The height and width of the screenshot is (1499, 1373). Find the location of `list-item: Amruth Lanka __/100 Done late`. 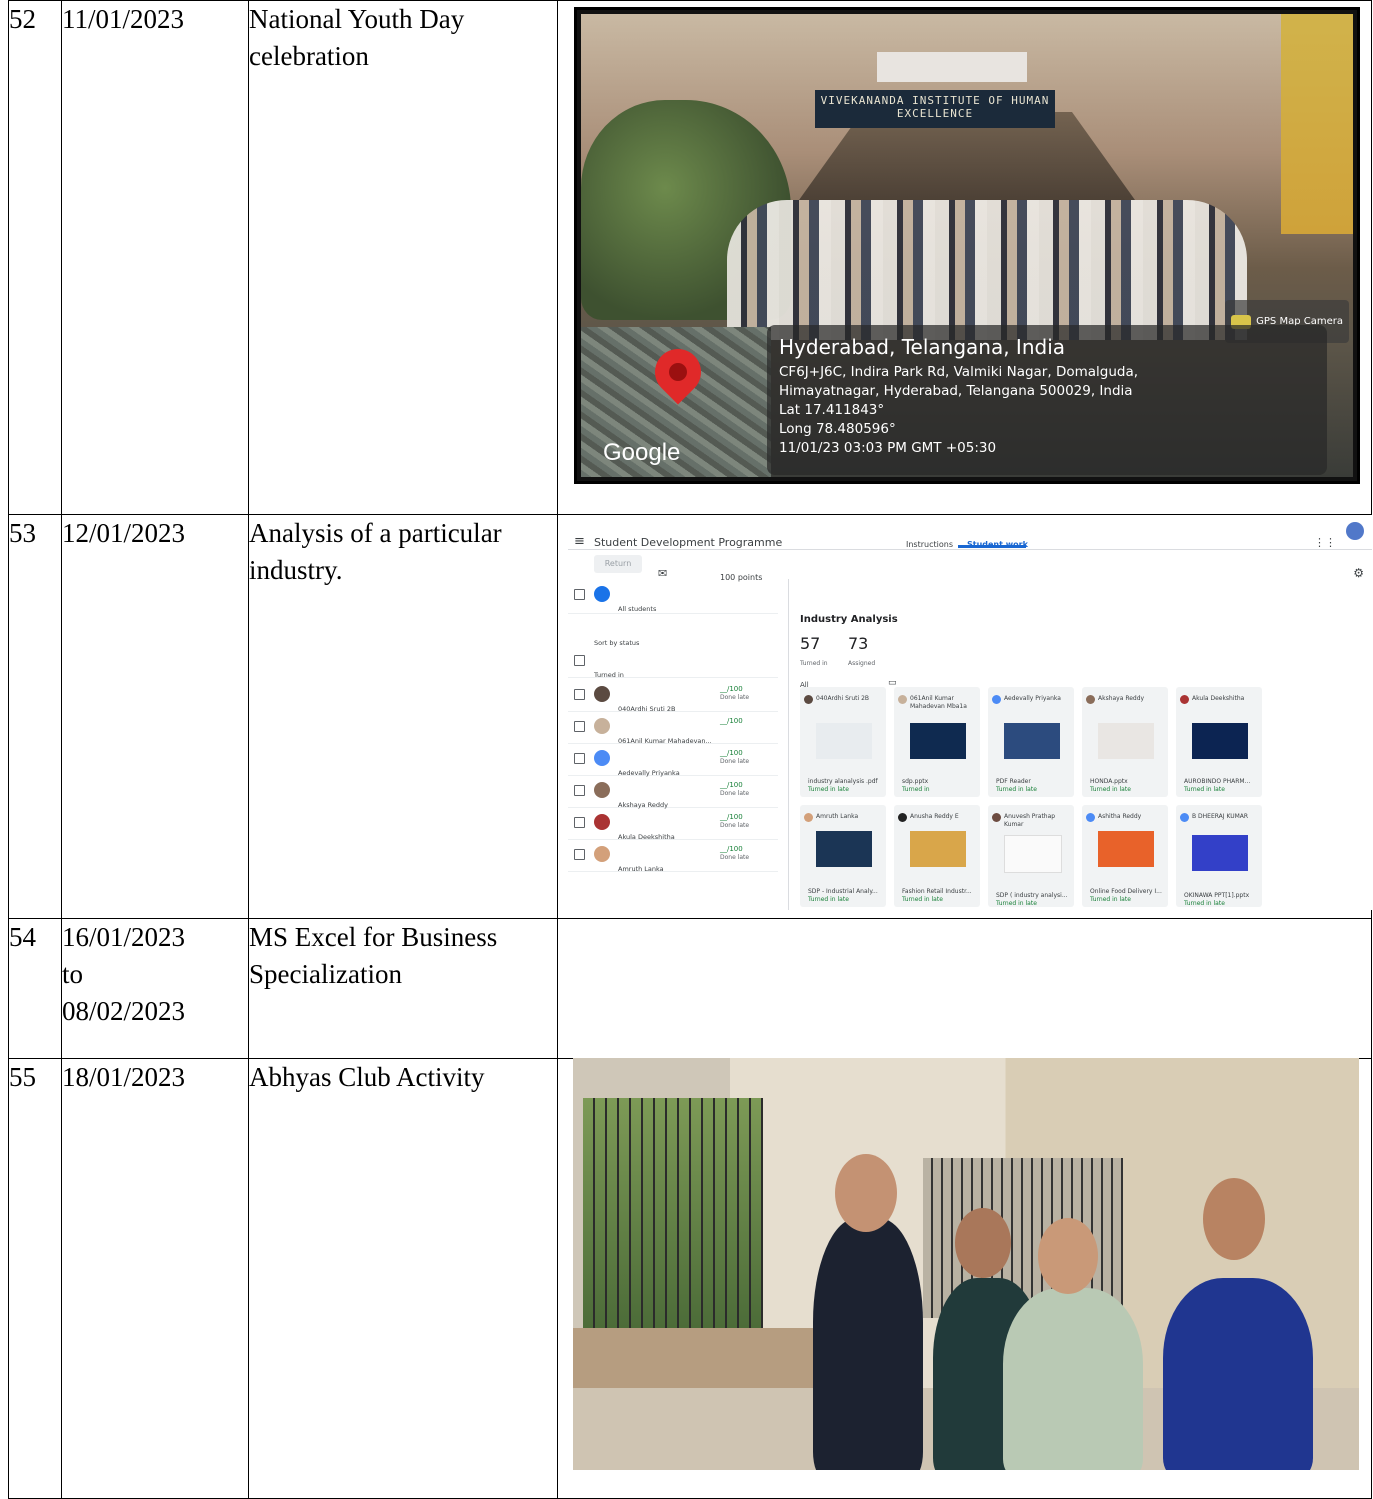

list-item: Amruth Lanka __/100 Done late is located at coordinates (673, 856).